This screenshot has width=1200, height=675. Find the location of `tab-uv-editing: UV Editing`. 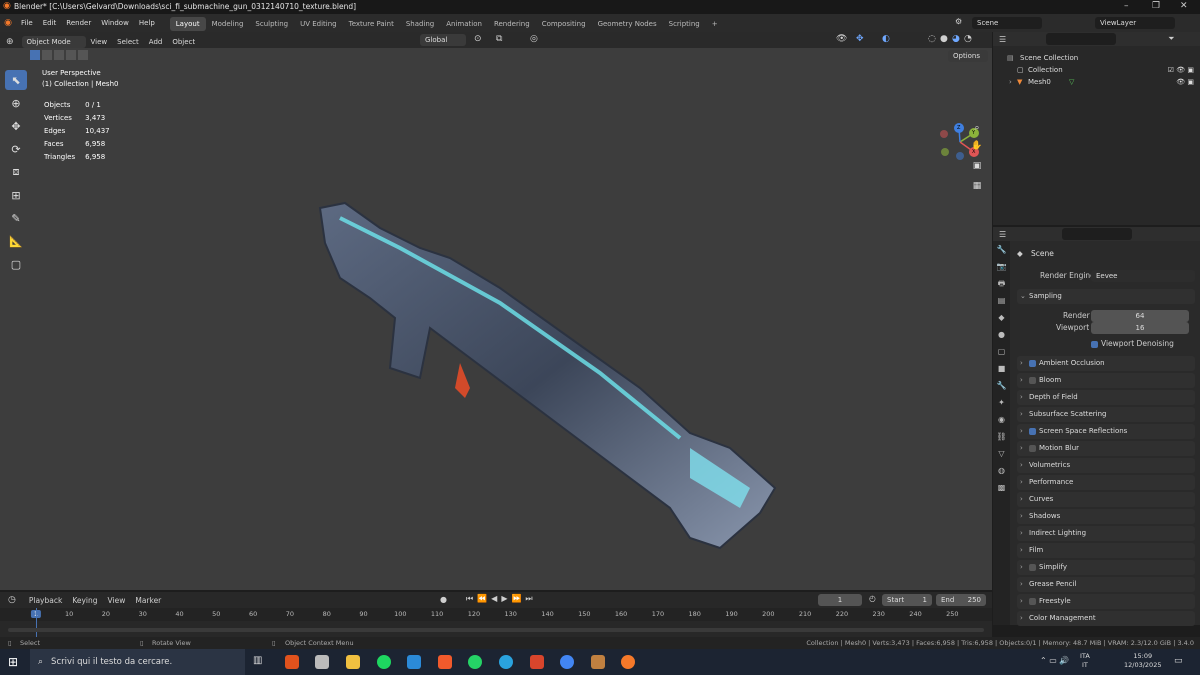

tab-uv-editing: UV Editing is located at coordinates (318, 24).